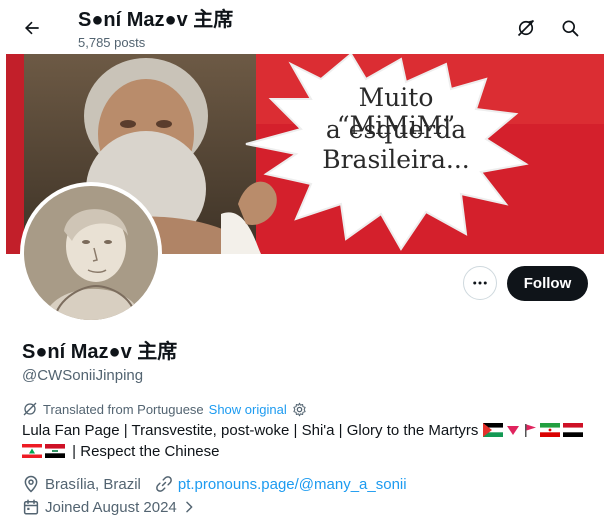 This screenshot has height=526, width=610. Describe the element at coordinates (100, 352) in the screenshot. I see `display-name: S●ní Maz●v 主席` at that location.